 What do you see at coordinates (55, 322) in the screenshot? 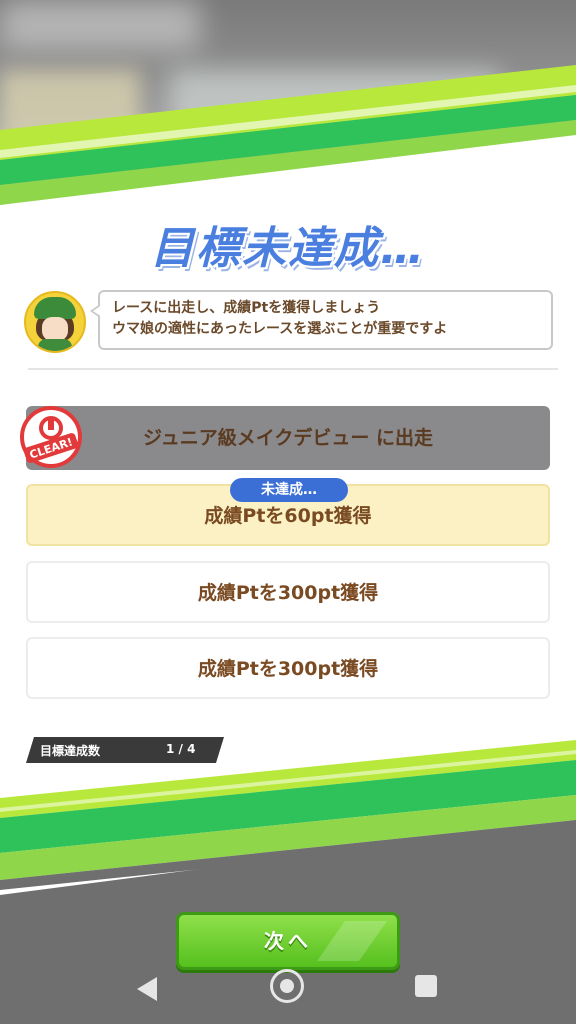
I see `character-avatar-icon` at bounding box center [55, 322].